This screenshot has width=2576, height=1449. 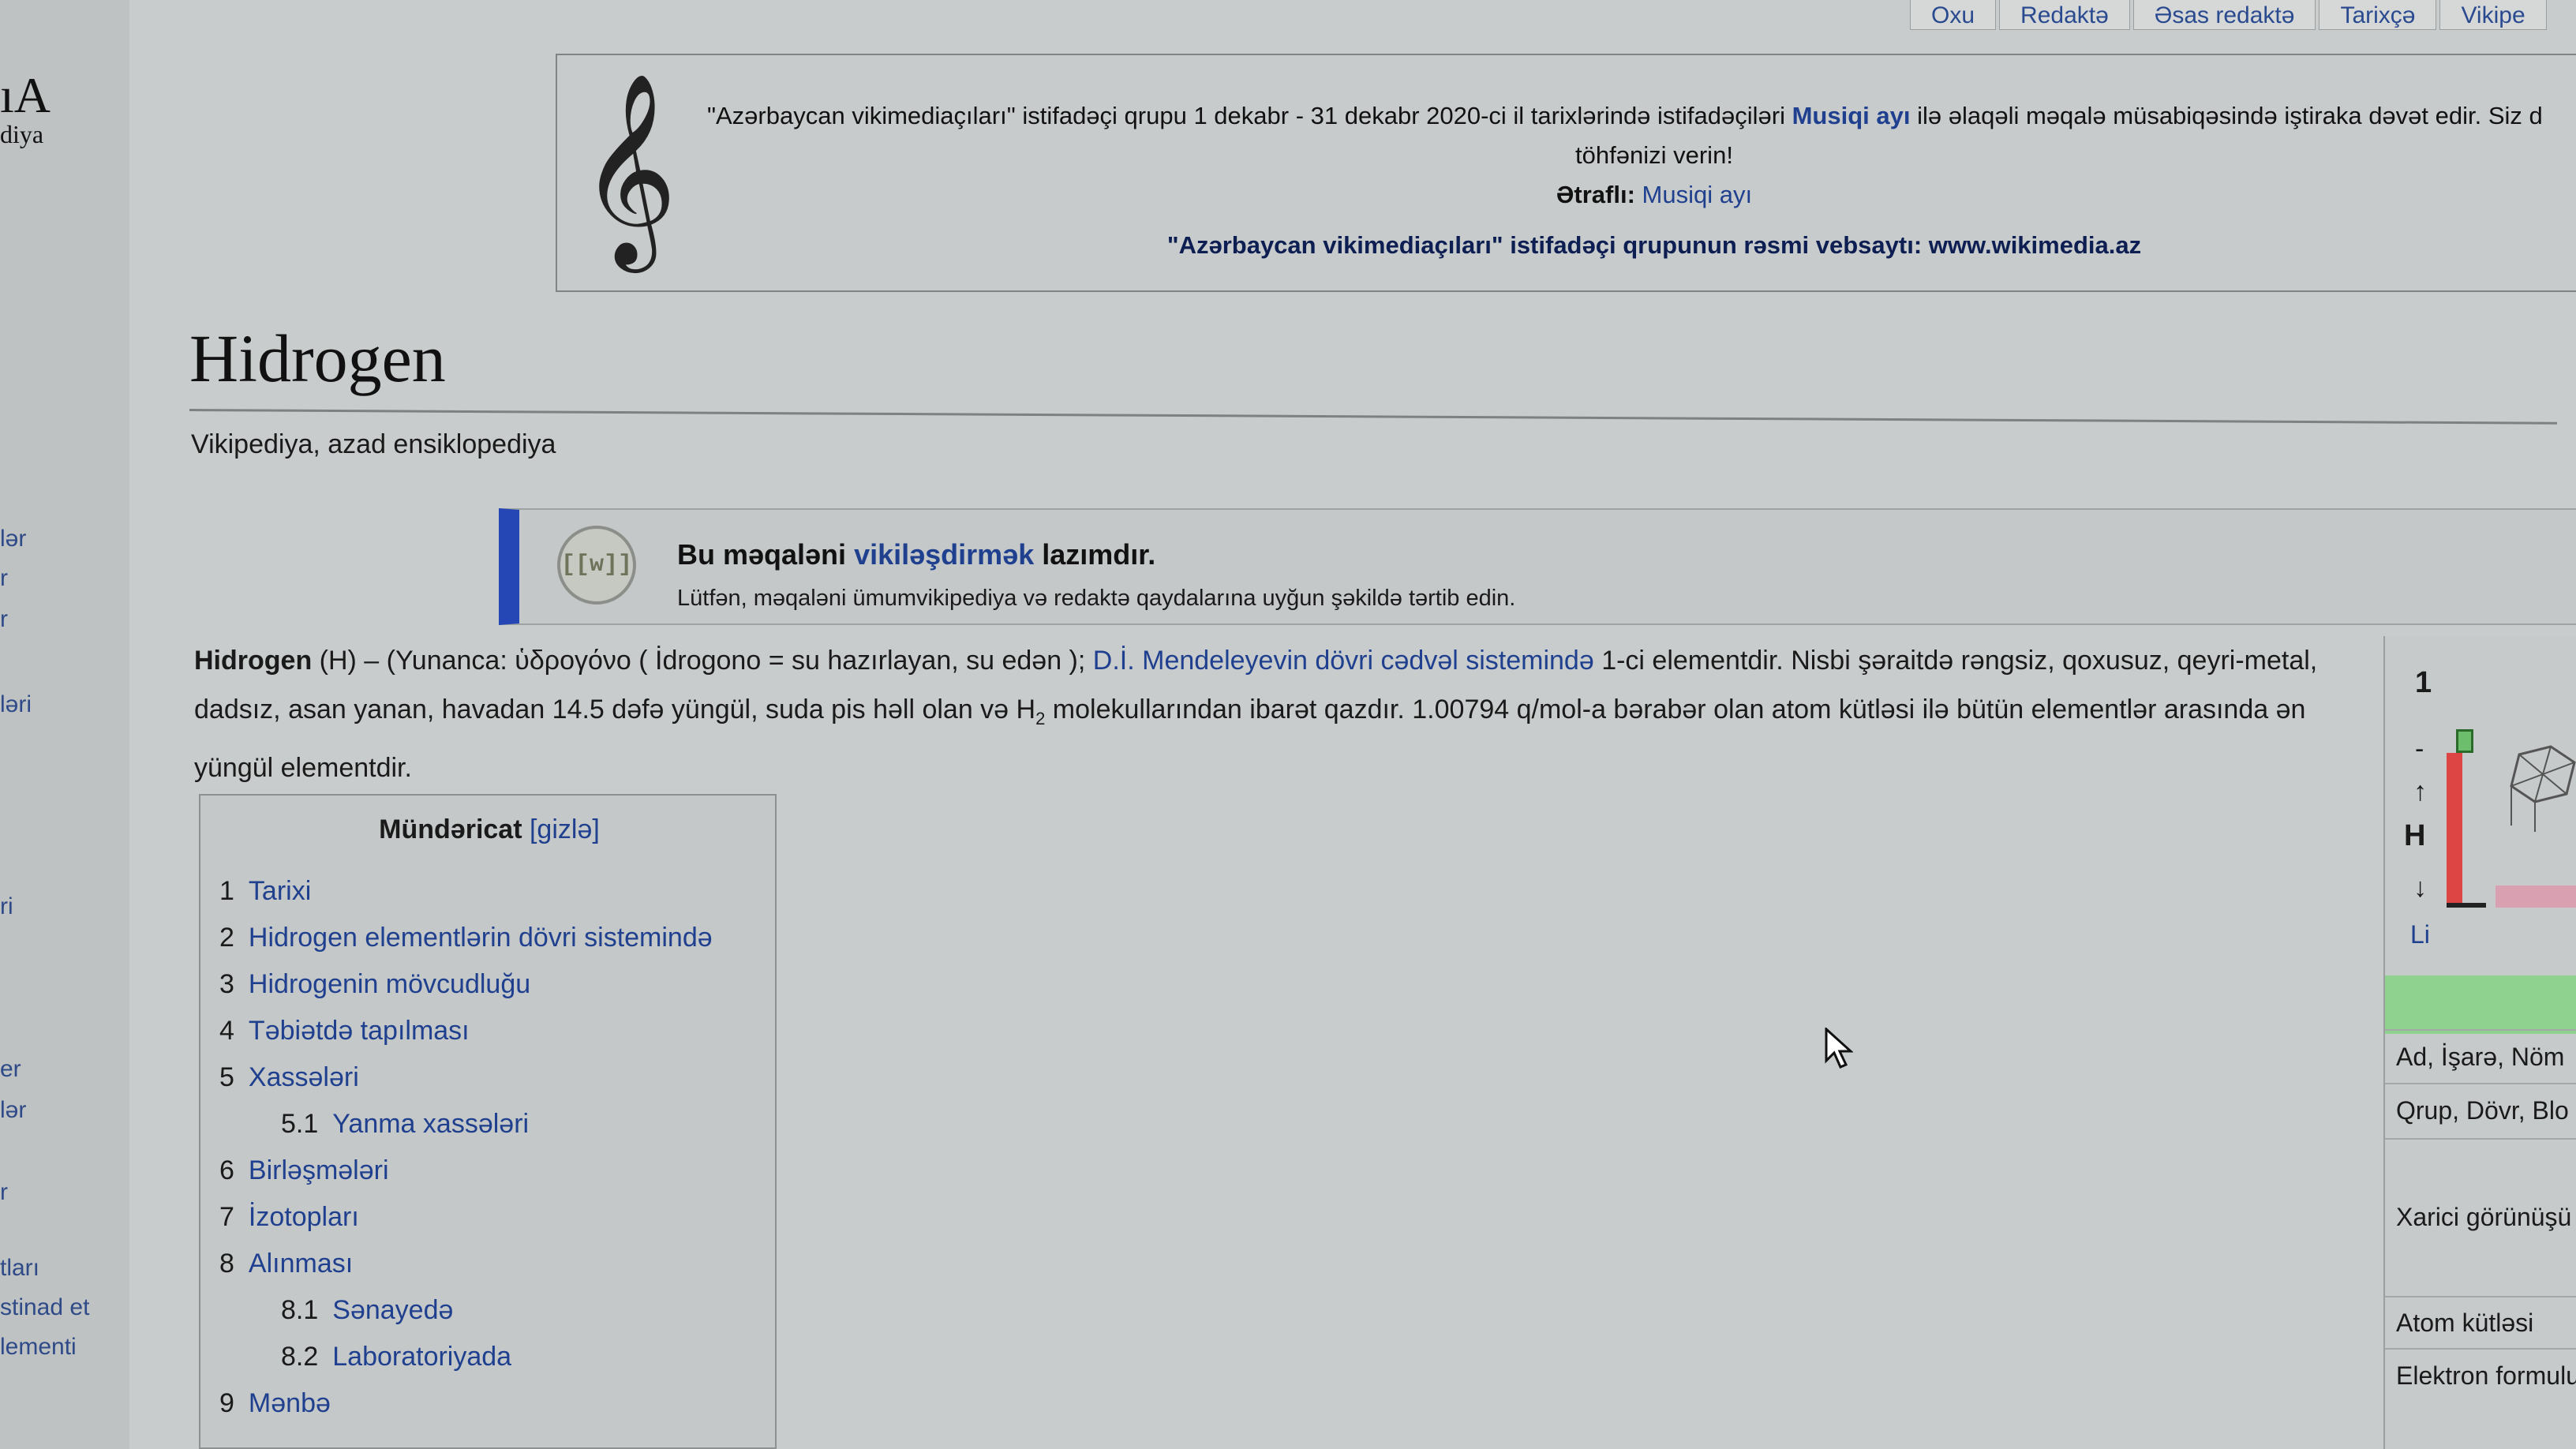 I want to click on toc-number: 9, so click(x=226, y=1403).